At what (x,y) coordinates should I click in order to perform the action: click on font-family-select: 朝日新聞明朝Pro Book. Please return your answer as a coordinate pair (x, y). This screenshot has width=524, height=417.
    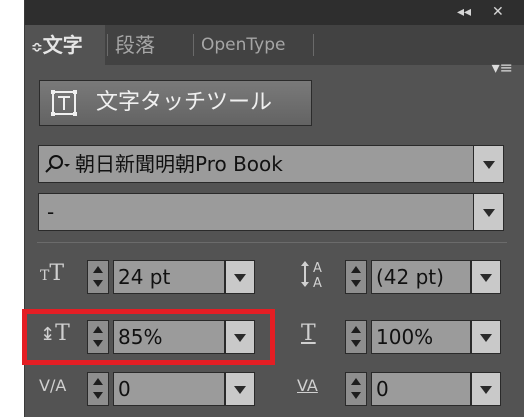
    Looking at the image, I should click on (271, 164).